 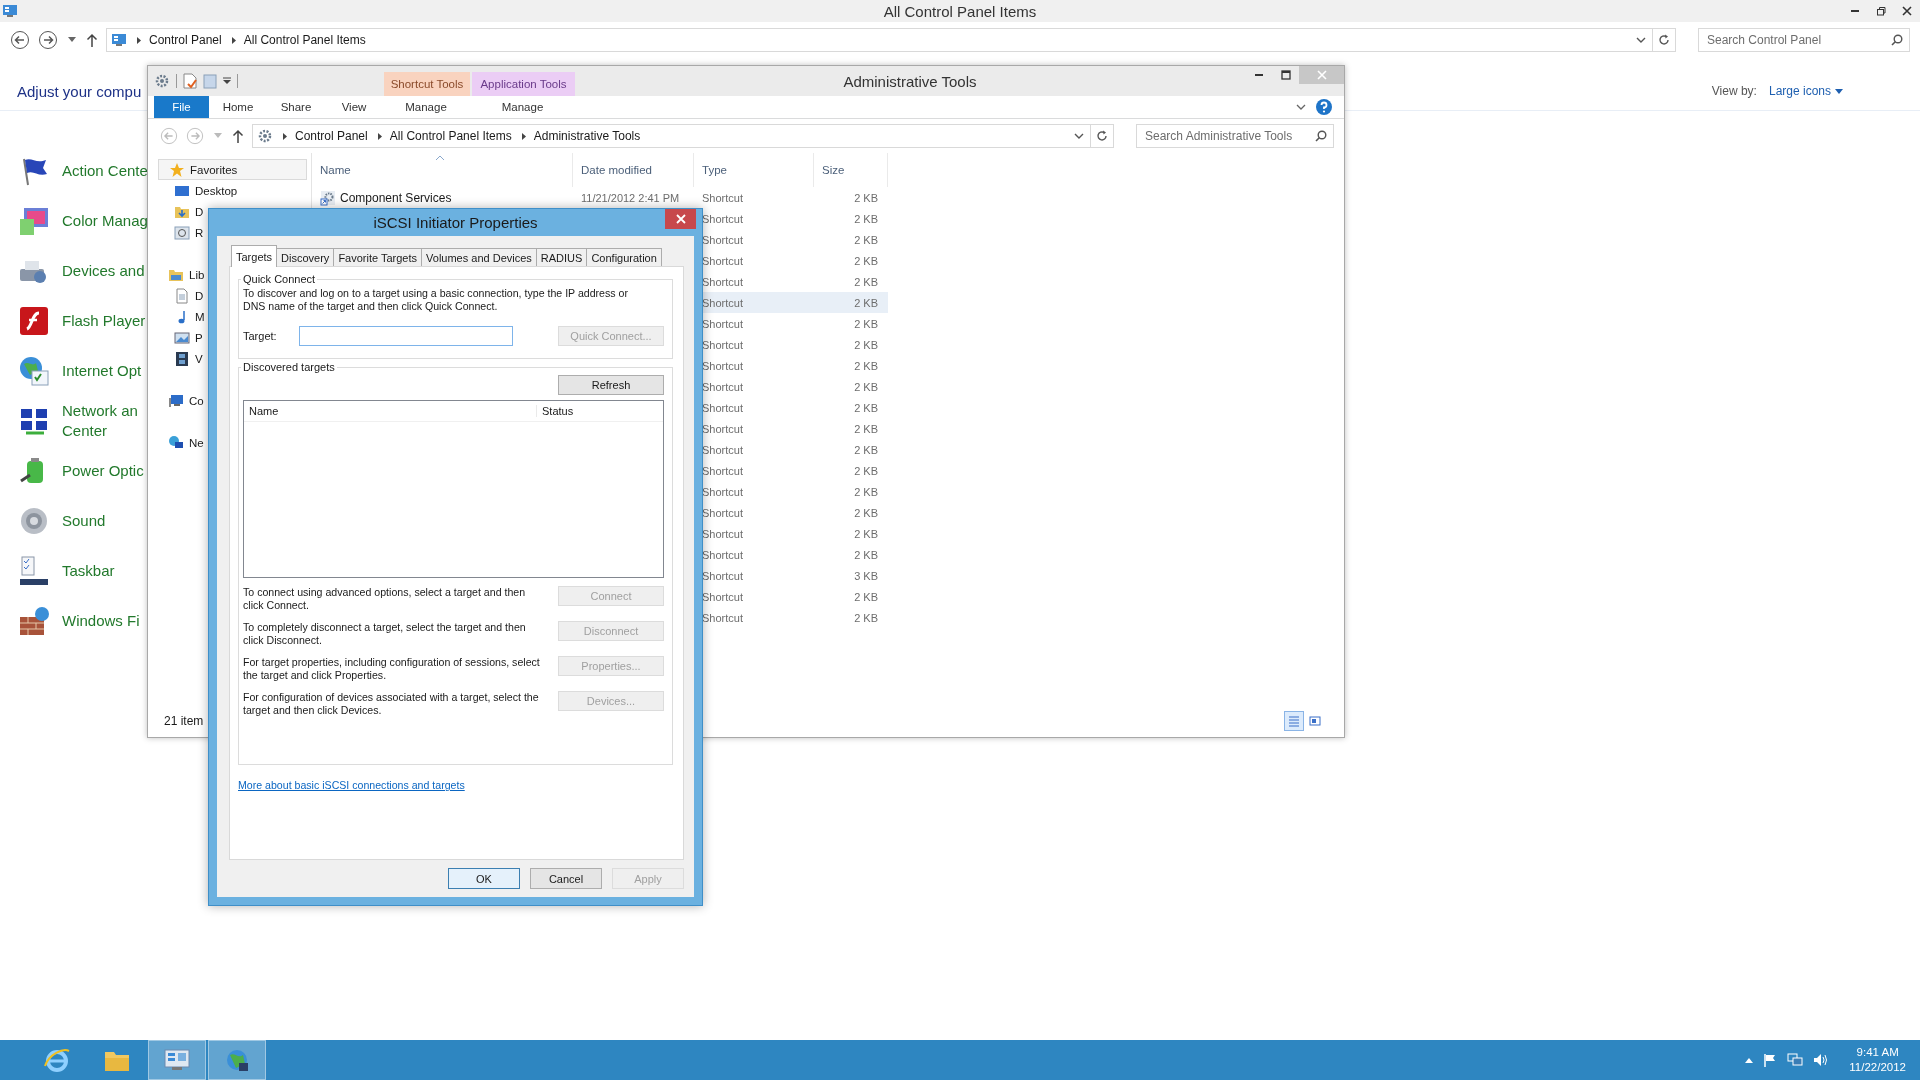 What do you see at coordinates (455, 222) in the screenshot?
I see `dialog-title: iSCSI Initiator Properties` at bounding box center [455, 222].